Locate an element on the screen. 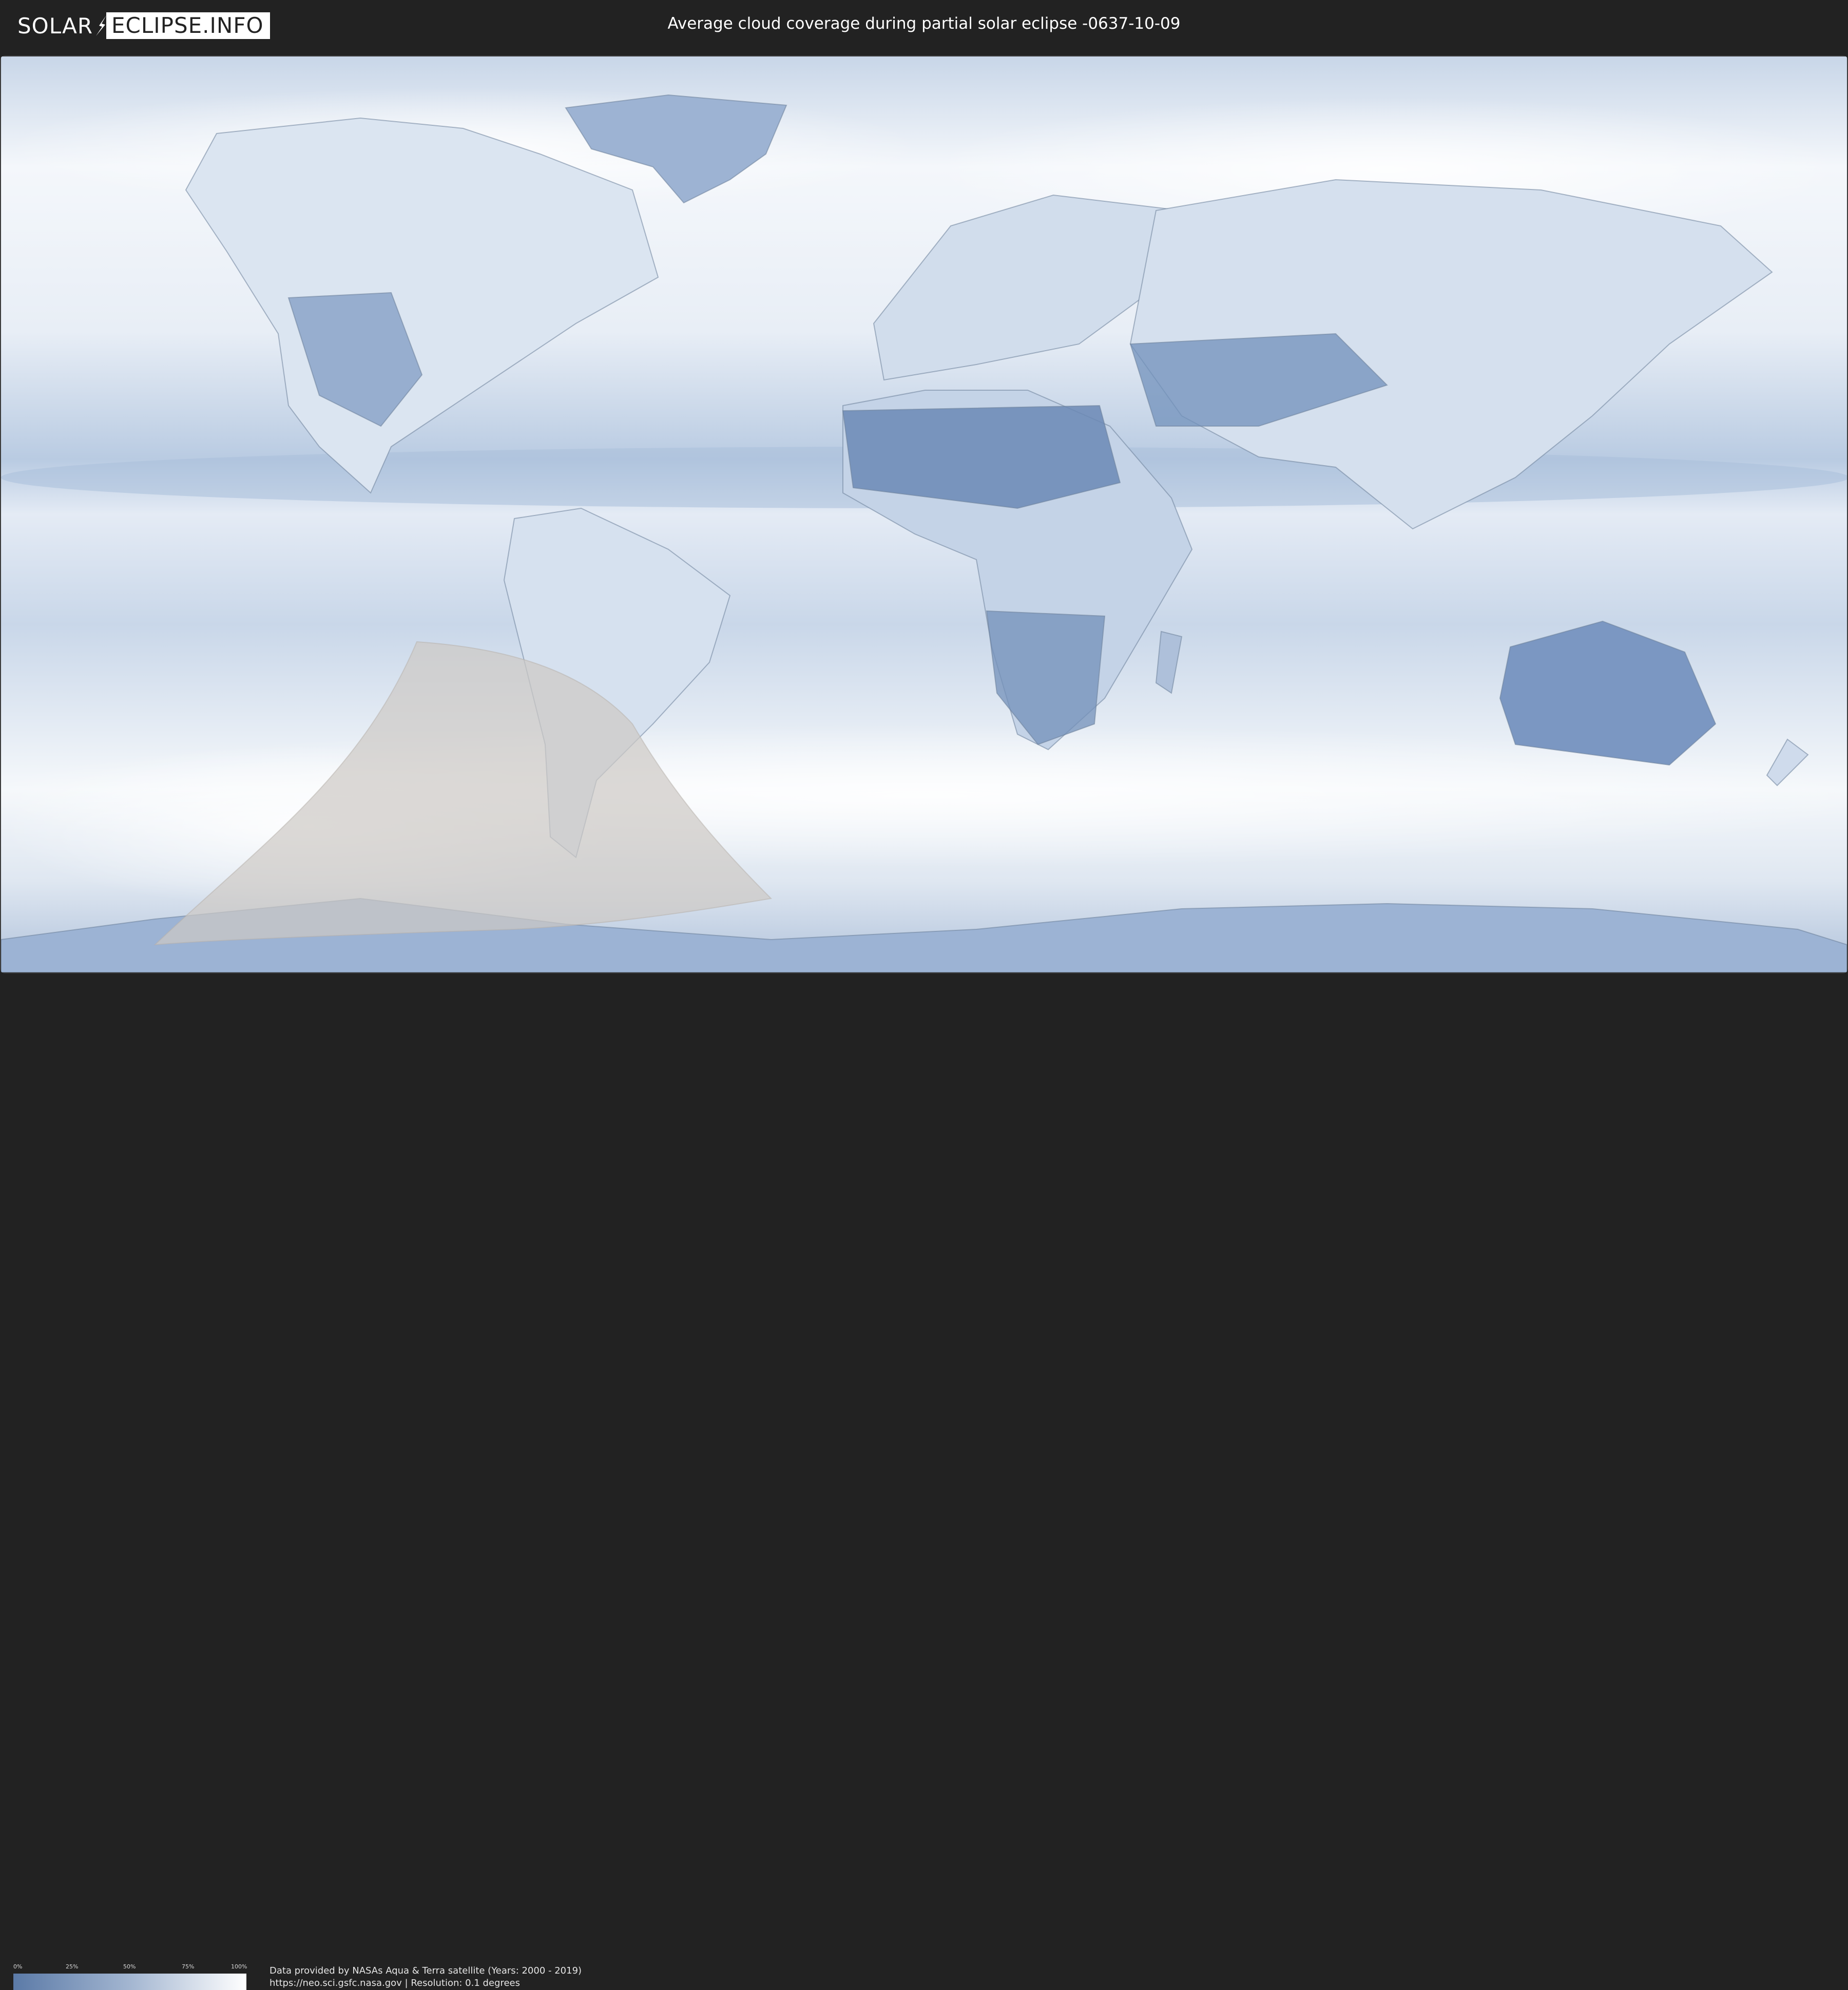 The height and width of the screenshot is (1990, 1848). legend-tick-25: 25% is located at coordinates (72, 1966).